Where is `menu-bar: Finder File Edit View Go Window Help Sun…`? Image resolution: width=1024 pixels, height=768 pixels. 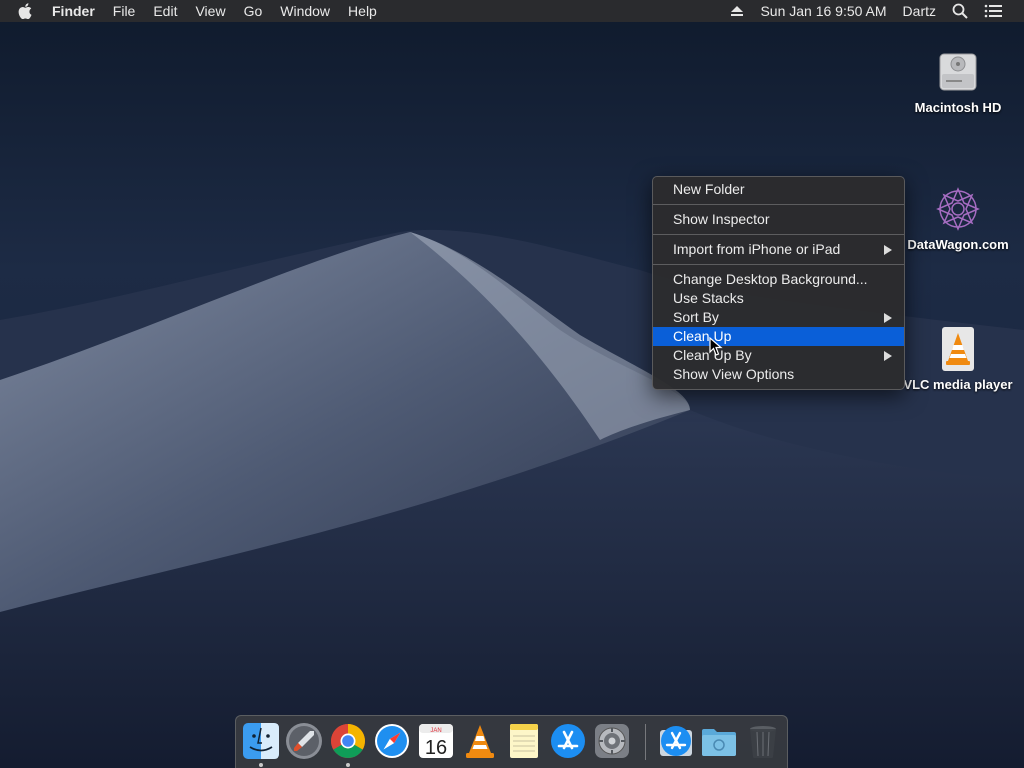
menu-bar: Finder File Edit View Go Window Help Sun… is located at coordinates (512, 11).